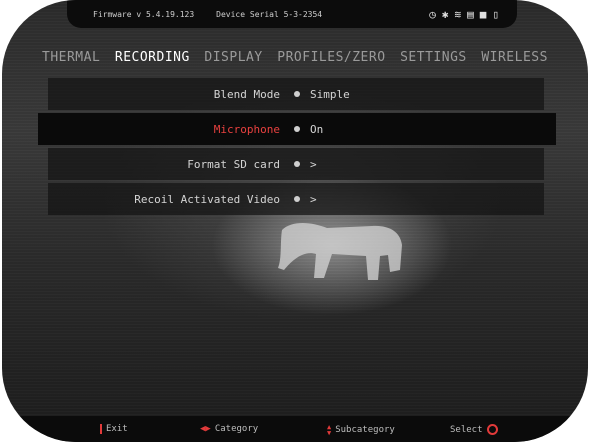 This screenshot has height=443, width=591. I want to click on menu-item-value: Simple, so click(330, 94).